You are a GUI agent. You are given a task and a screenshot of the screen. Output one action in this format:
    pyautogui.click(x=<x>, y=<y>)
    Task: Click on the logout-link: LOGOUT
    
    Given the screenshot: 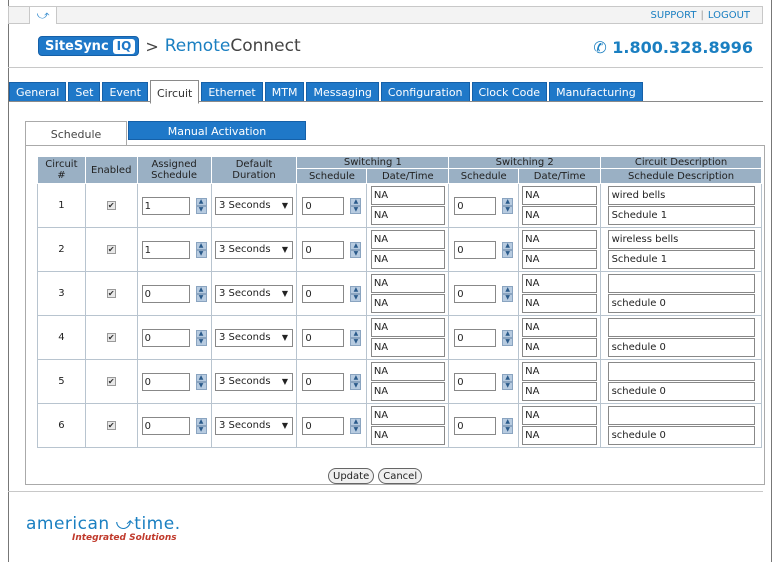 What is the action you would take?
    pyautogui.click(x=729, y=15)
    